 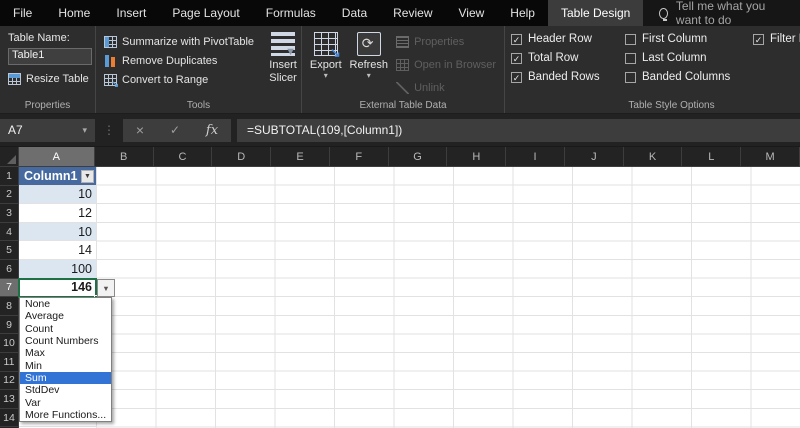 What do you see at coordinates (9, 381) in the screenshot?
I see `row-header-12: 12` at bounding box center [9, 381].